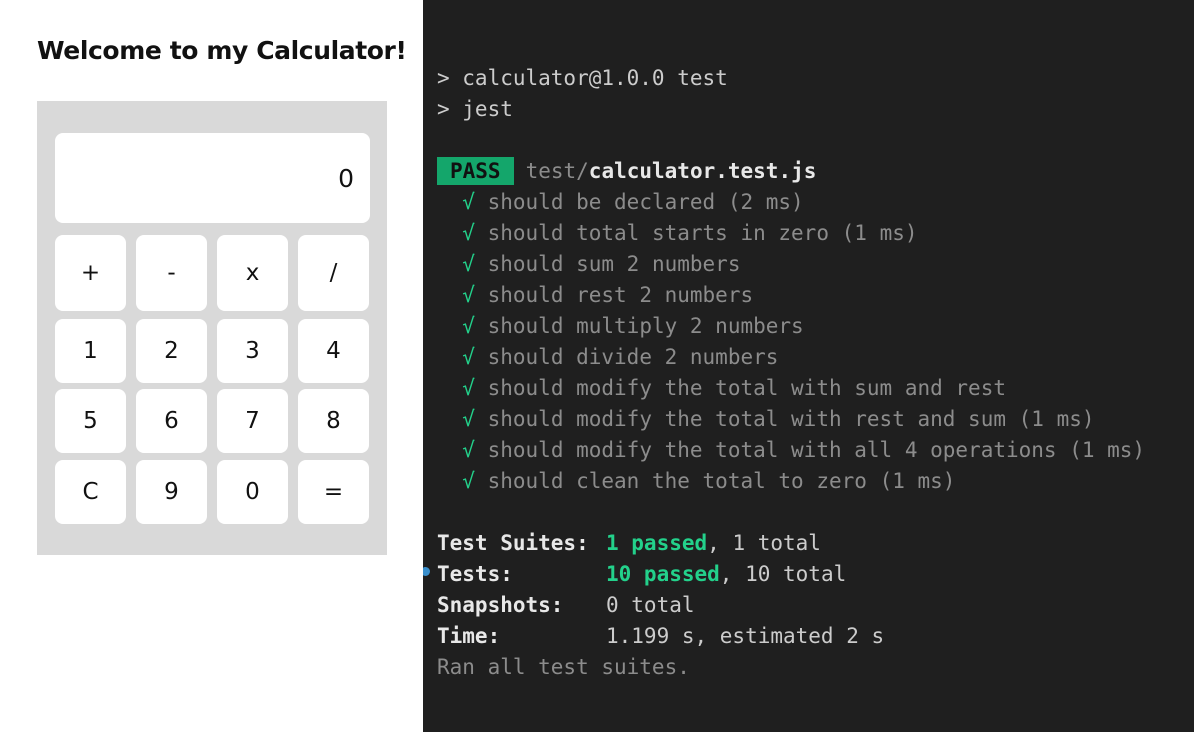 Image resolution: width=1194 pixels, height=732 pixels. What do you see at coordinates (252, 492) in the screenshot?
I see `digit-0-button: 0` at bounding box center [252, 492].